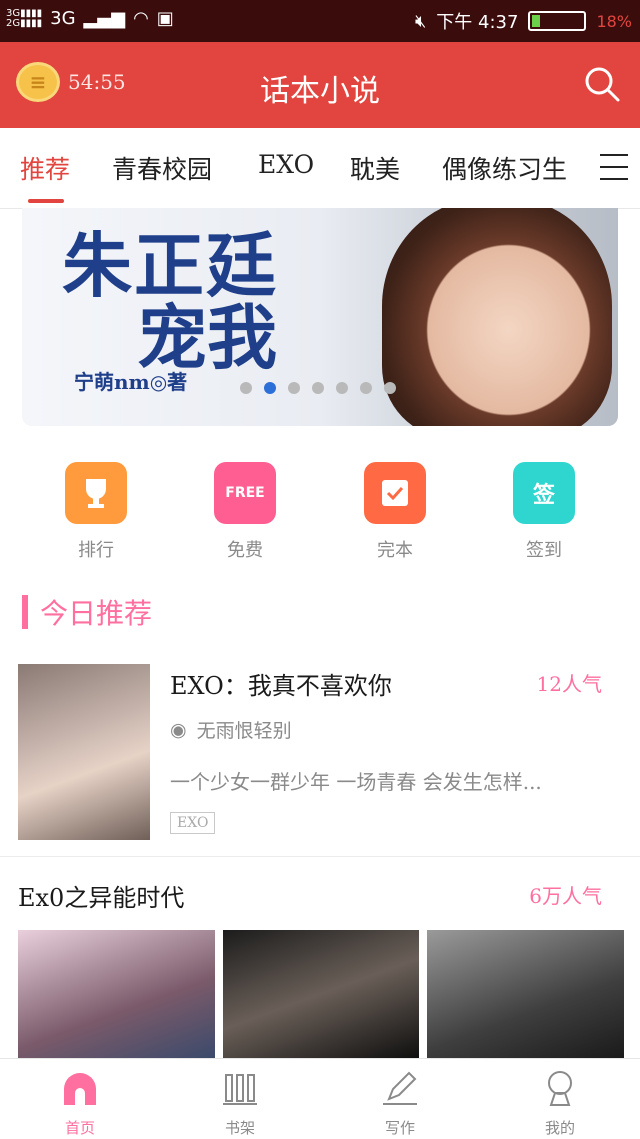 The width and height of the screenshot is (640, 1139). I want to click on book-popularity: 12人气, so click(569, 684).